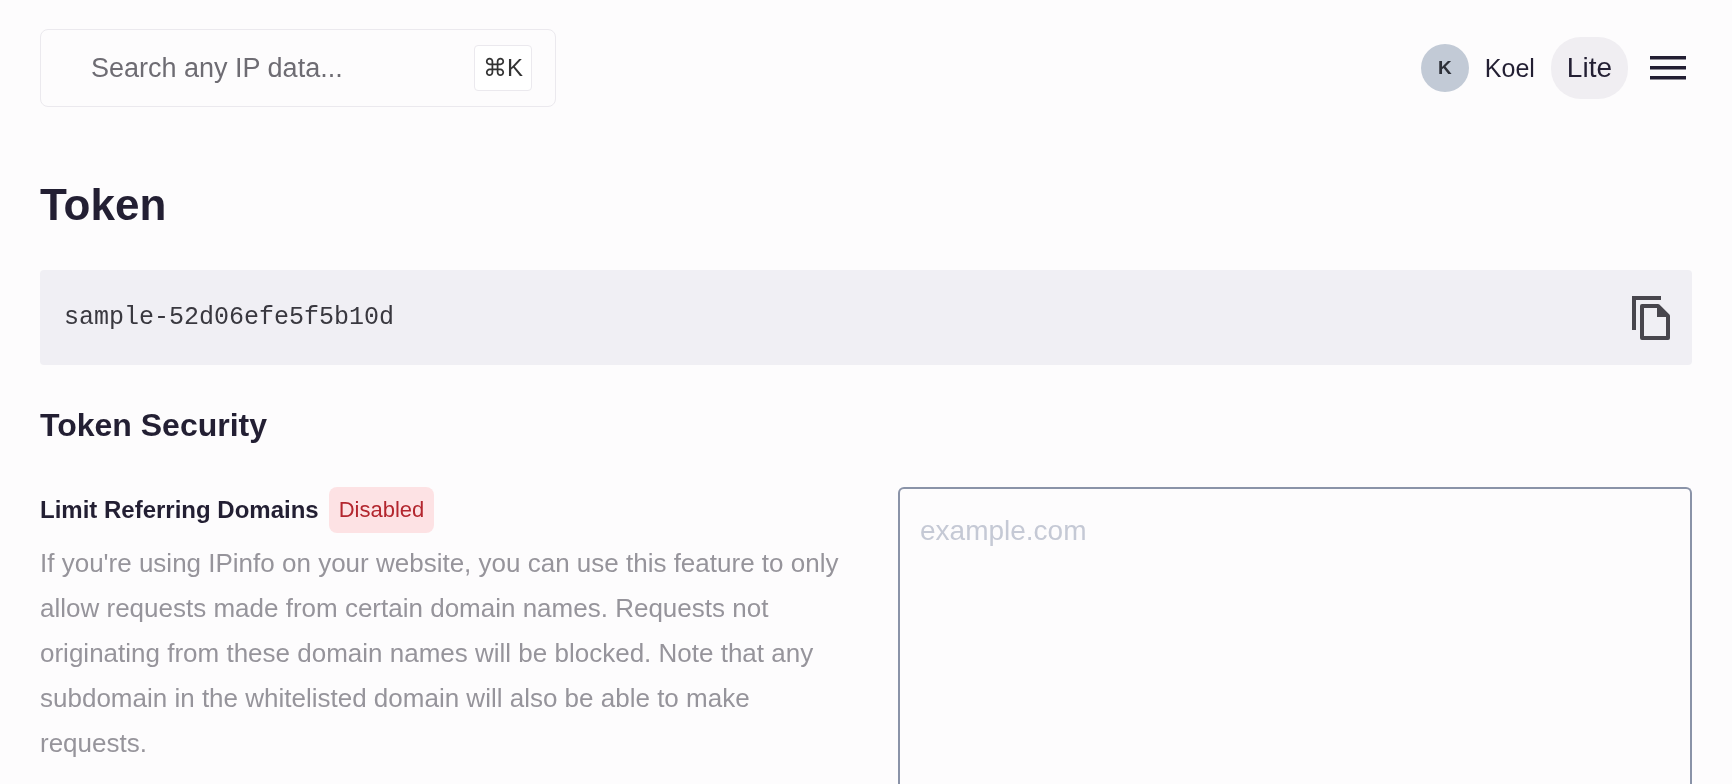 Image resolution: width=1732 pixels, height=784 pixels. I want to click on avatar: K, so click(1444, 68).